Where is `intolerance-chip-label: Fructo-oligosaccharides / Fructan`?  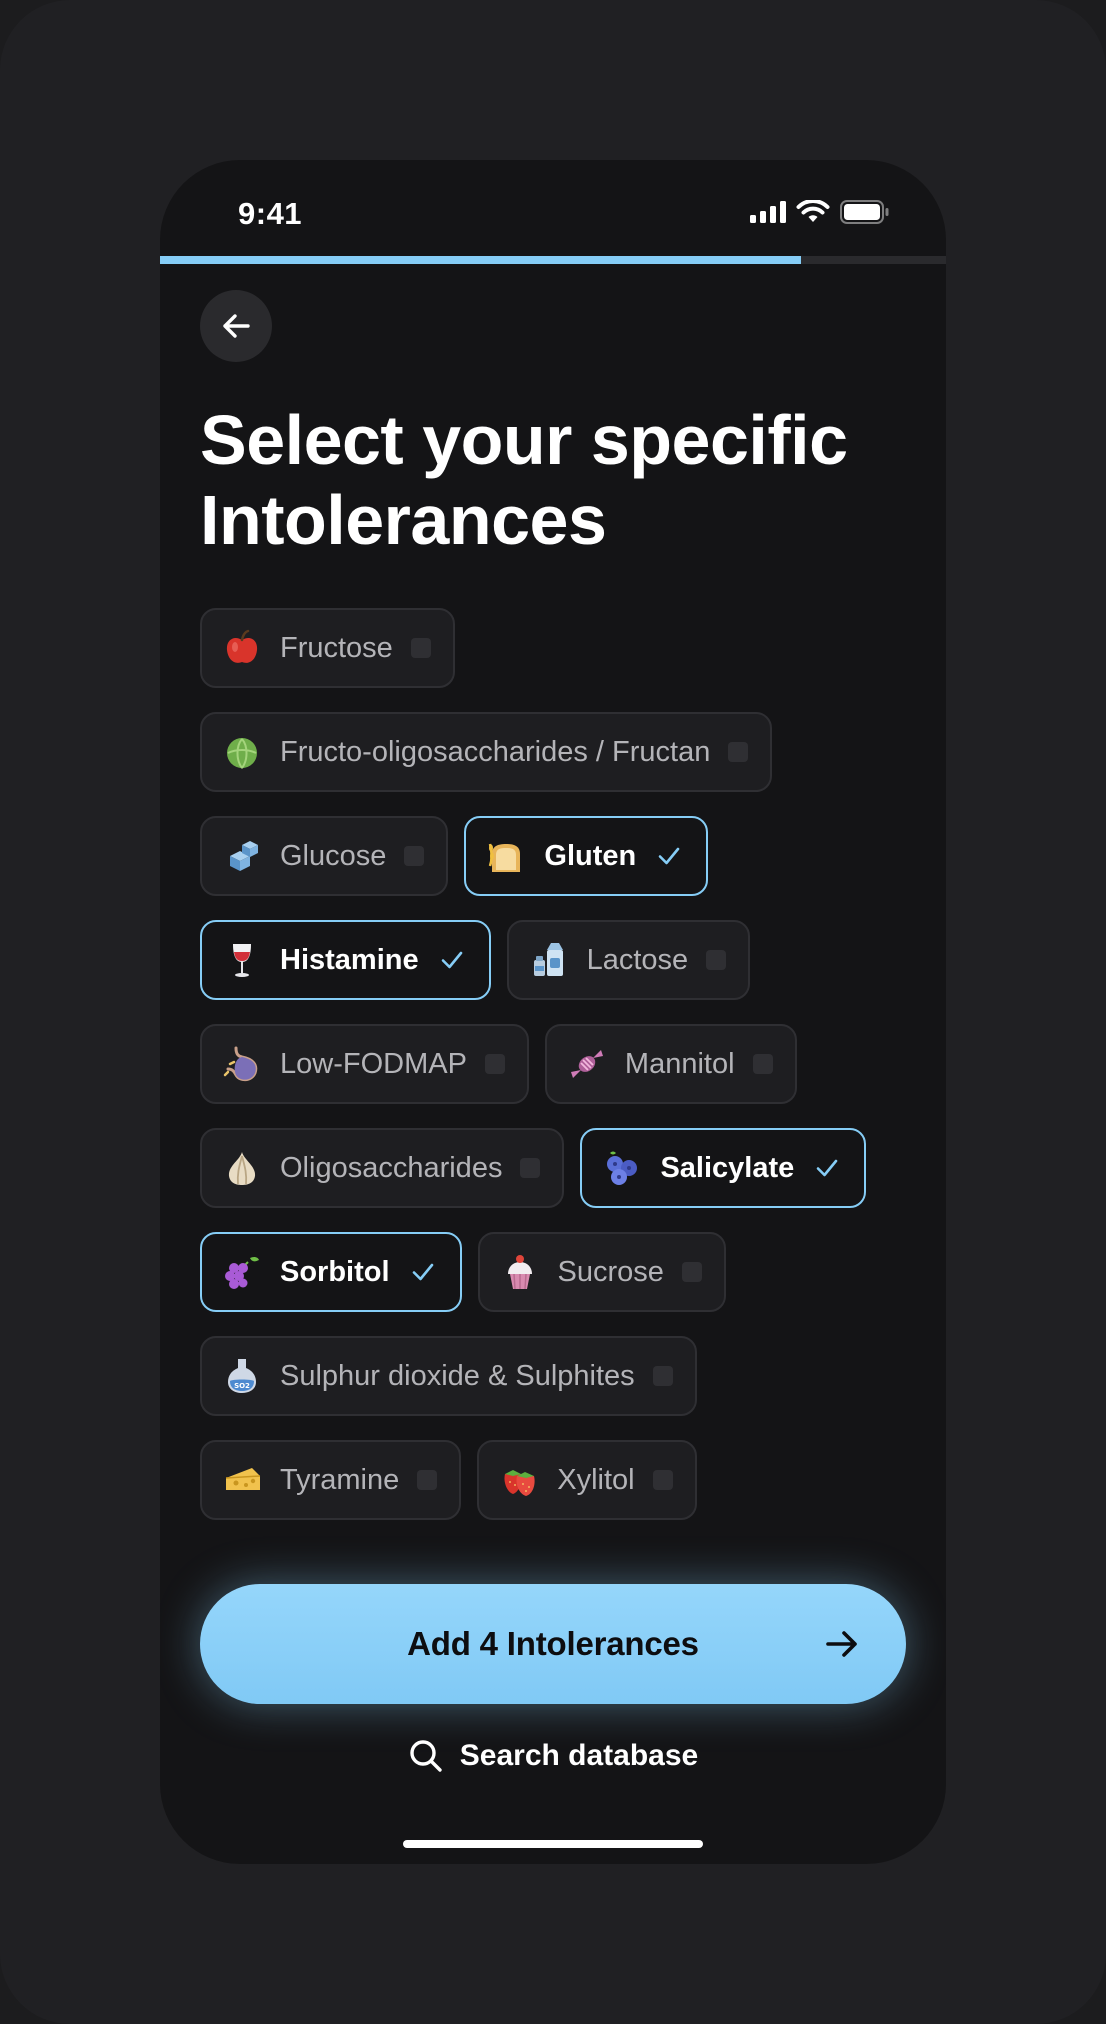 intolerance-chip-label: Fructo-oligosaccharides / Fructan is located at coordinates (495, 751).